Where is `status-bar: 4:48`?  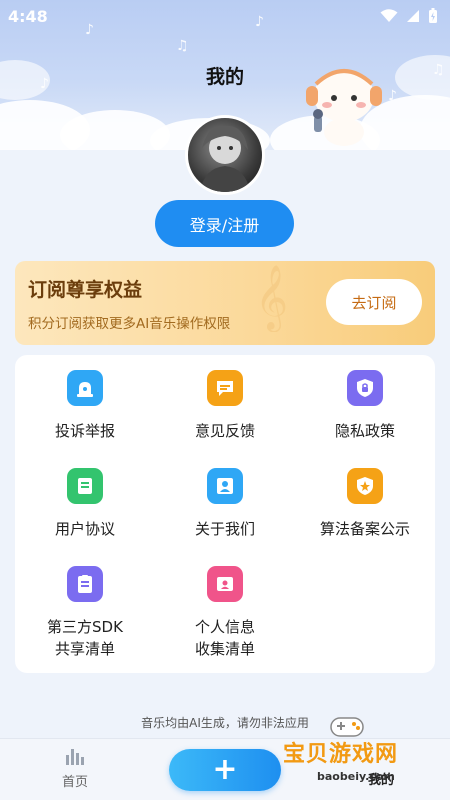 status-bar: 4:48 is located at coordinates (225, 16).